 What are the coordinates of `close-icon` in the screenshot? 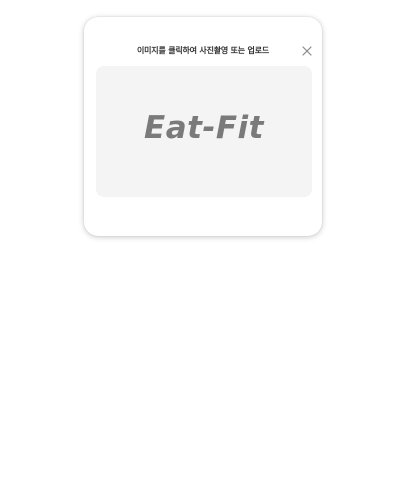 It's located at (307, 51).